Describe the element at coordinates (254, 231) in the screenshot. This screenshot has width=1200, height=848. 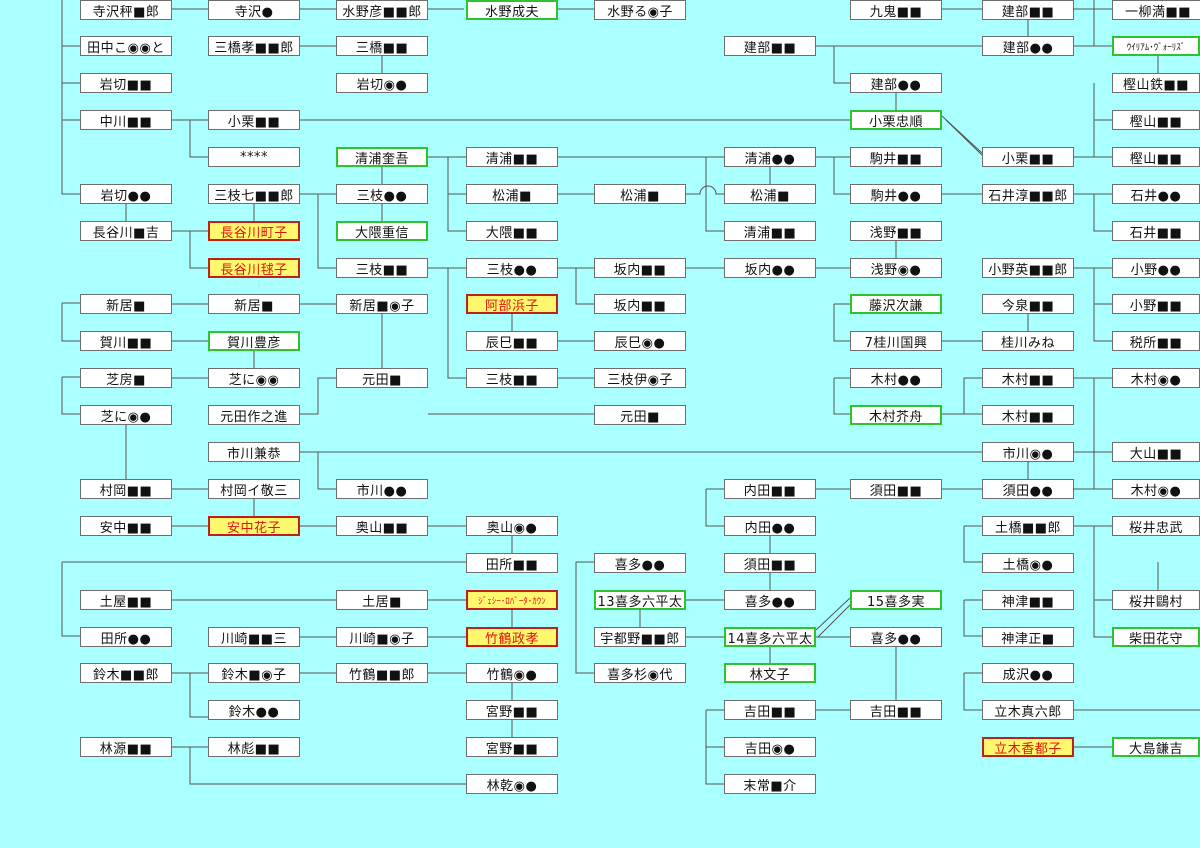
I see `highlighted-person-box: 長谷川町子` at that location.